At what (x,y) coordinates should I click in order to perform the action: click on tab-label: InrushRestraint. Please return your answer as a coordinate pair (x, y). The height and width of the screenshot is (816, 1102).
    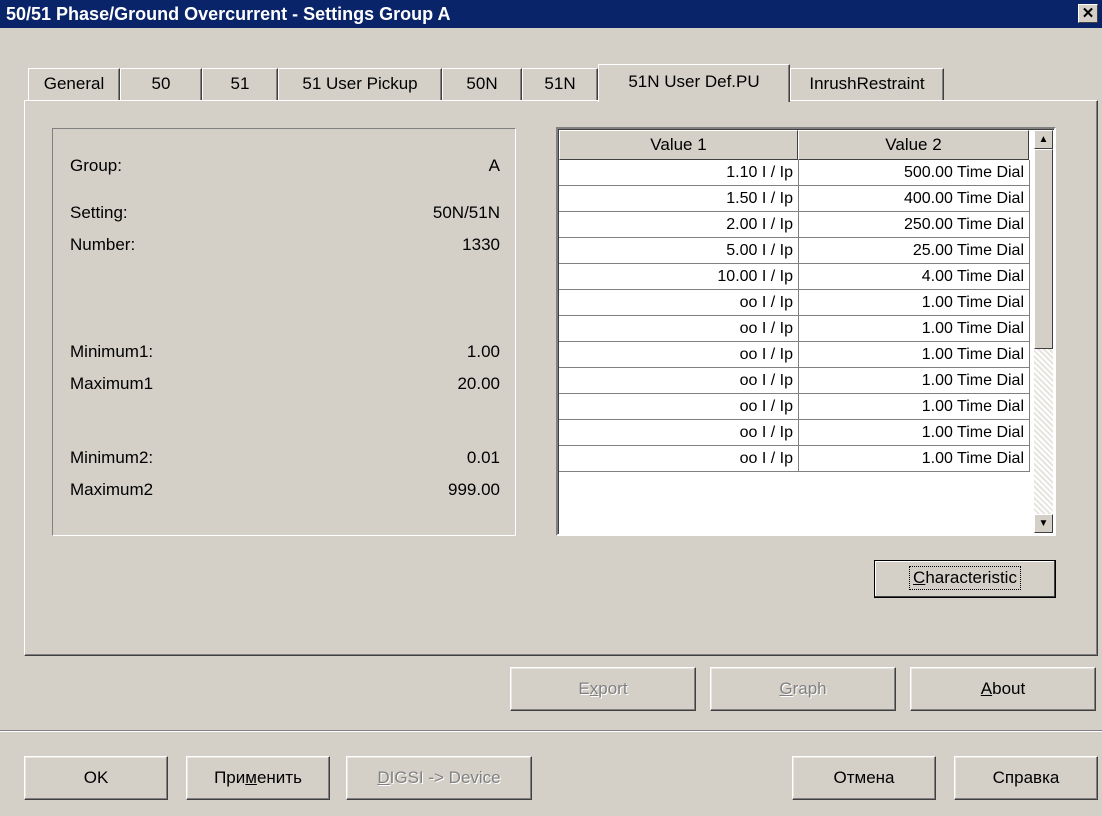
    Looking at the image, I should click on (867, 83).